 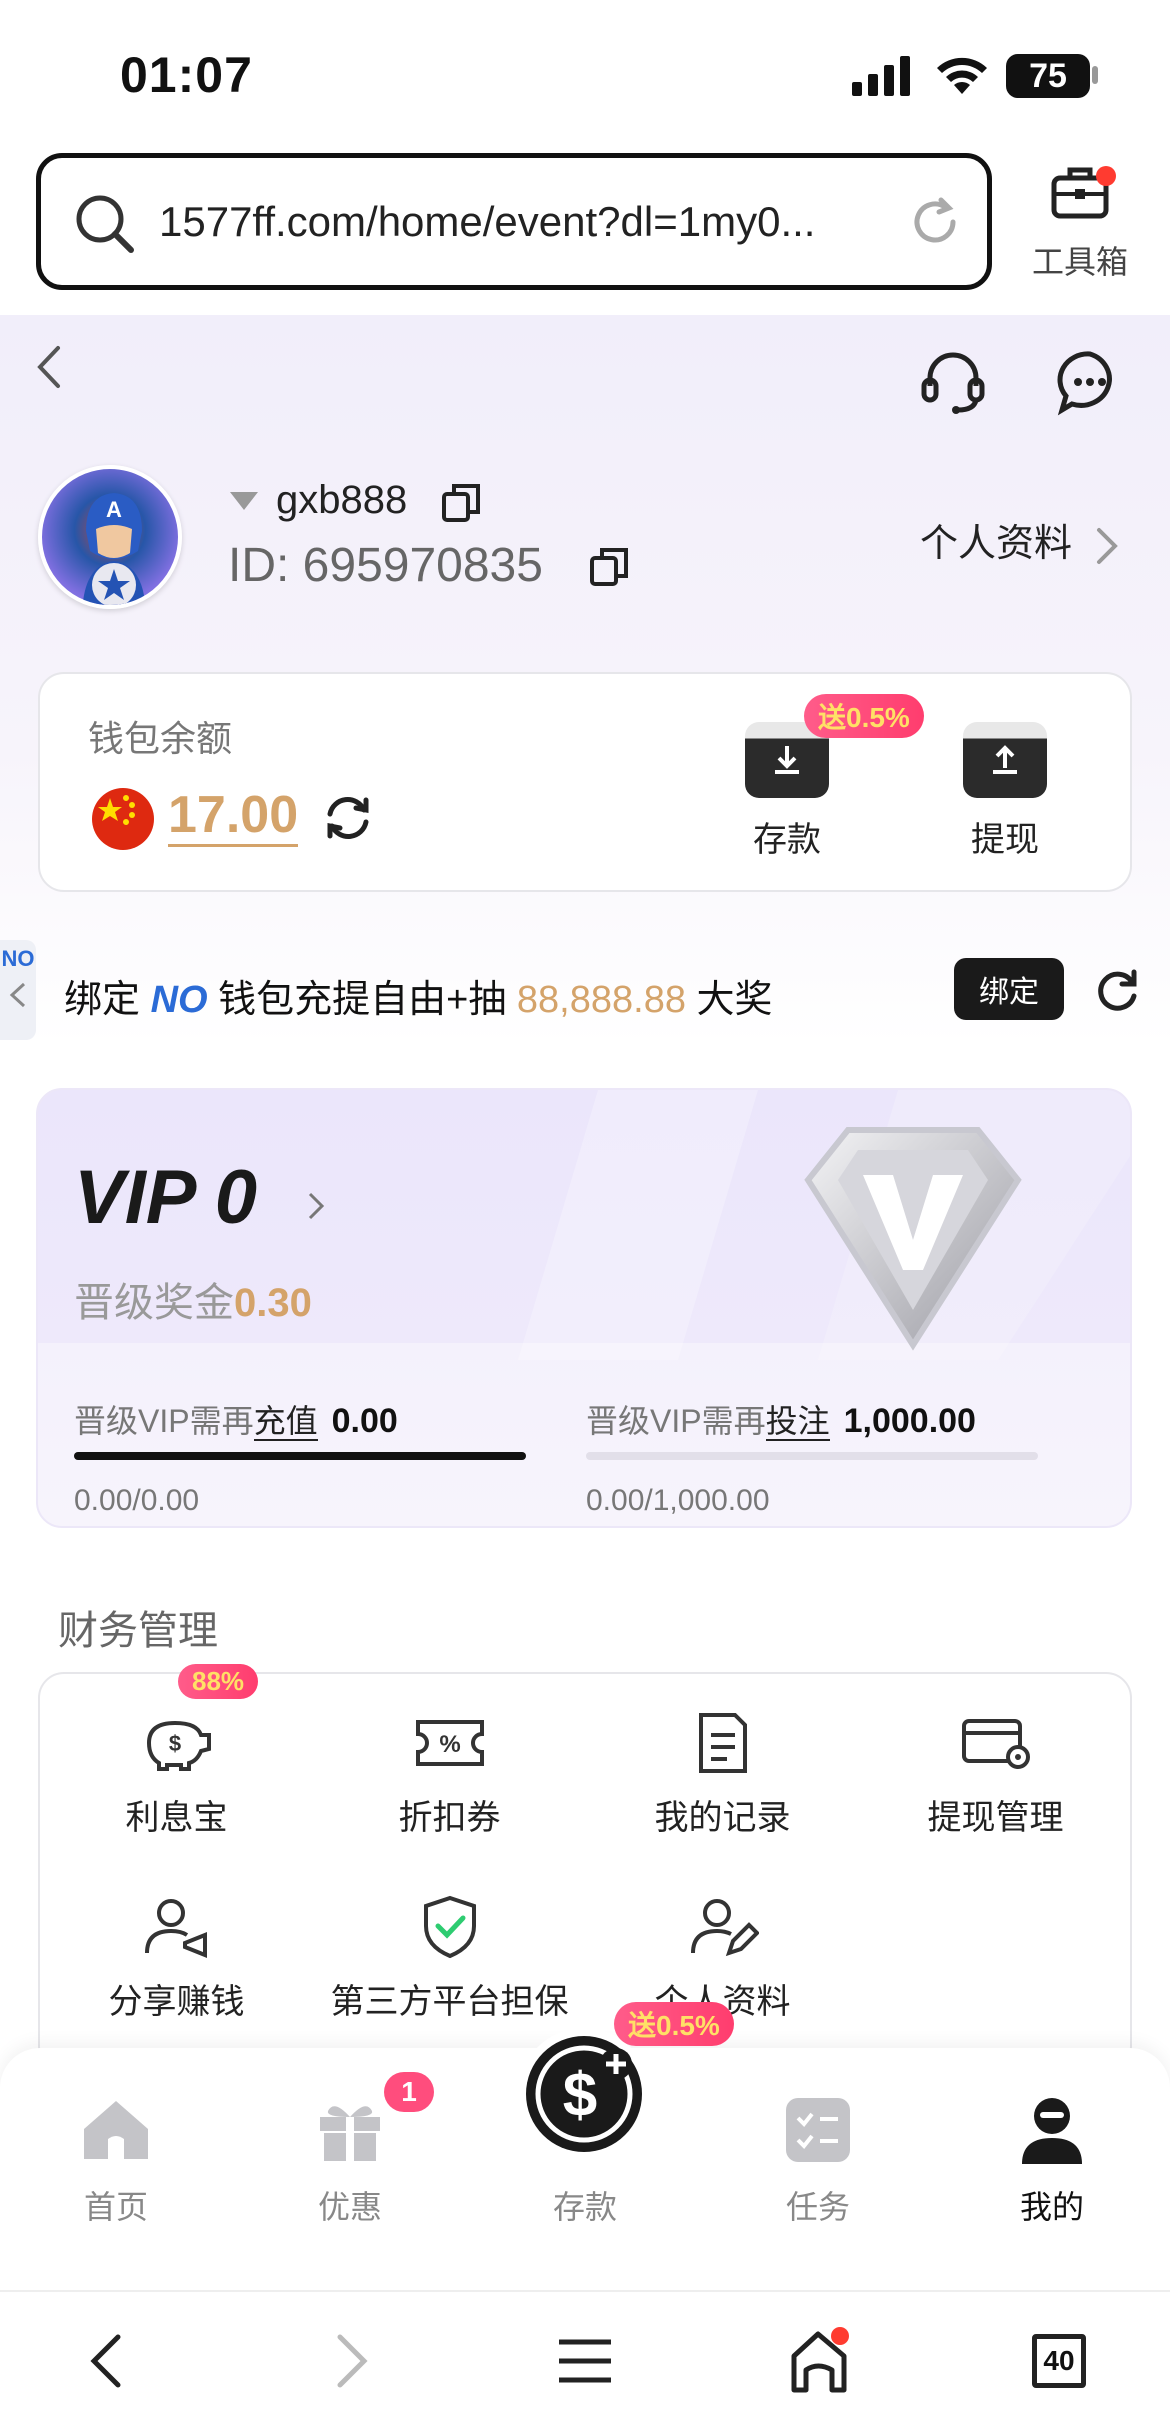 What do you see at coordinates (1106, 176) in the screenshot?
I see `notification-dot` at bounding box center [1106, 176].